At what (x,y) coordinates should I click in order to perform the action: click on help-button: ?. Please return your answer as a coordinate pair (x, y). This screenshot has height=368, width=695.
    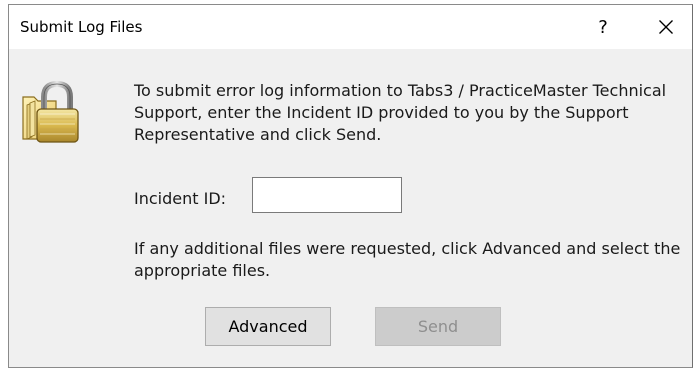
    Looking at the image, I should click on (603, 27).